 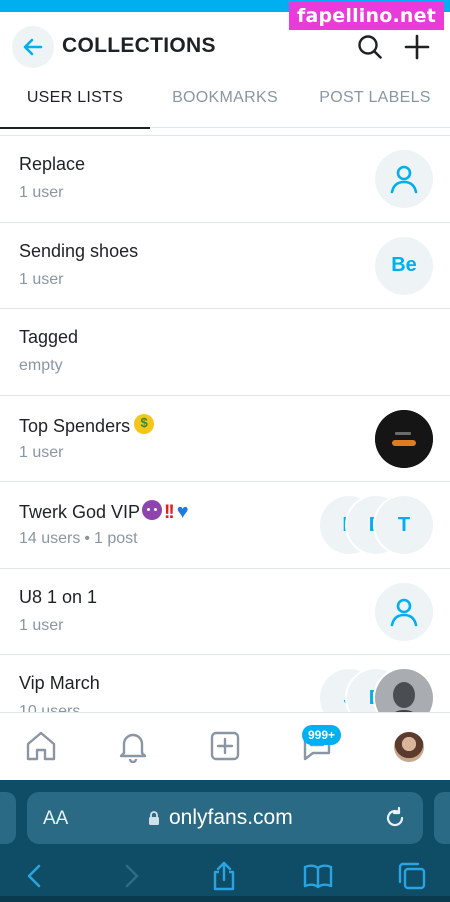 What do you see at coordinates (8, 818) in the screenshot?
I see `previous-tab-edge` at bounding box center [8, 818].